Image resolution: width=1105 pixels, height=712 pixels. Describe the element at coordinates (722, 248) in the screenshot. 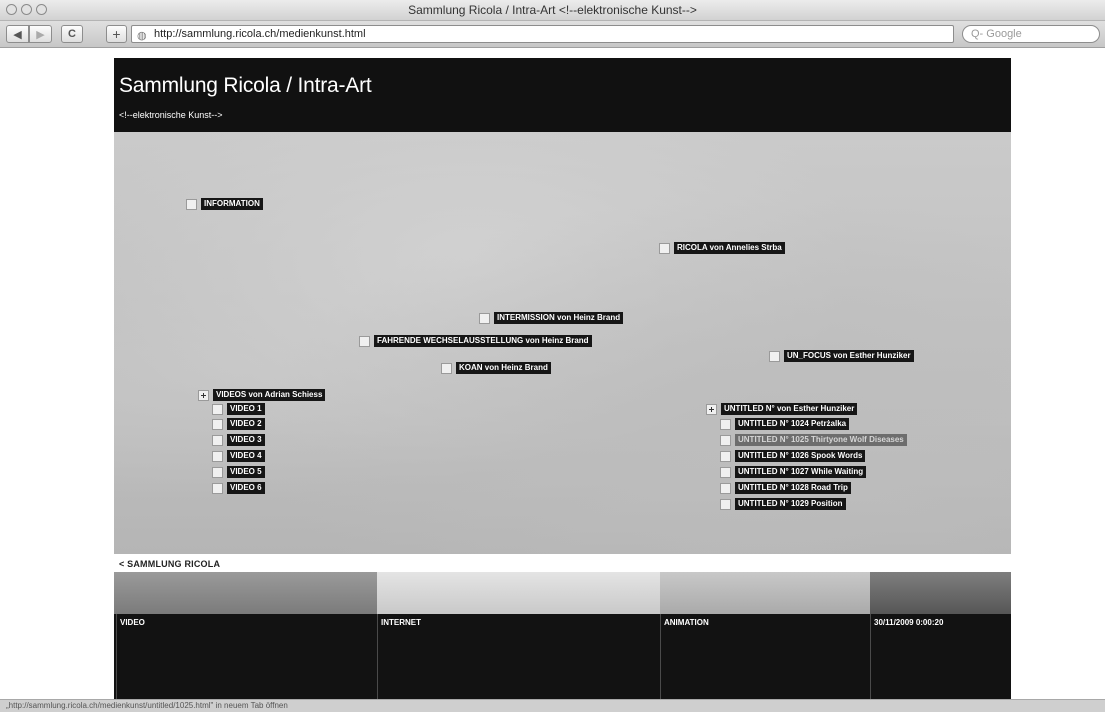

I see `node-ricola: RICOLA von Annelies Strba` at that location.